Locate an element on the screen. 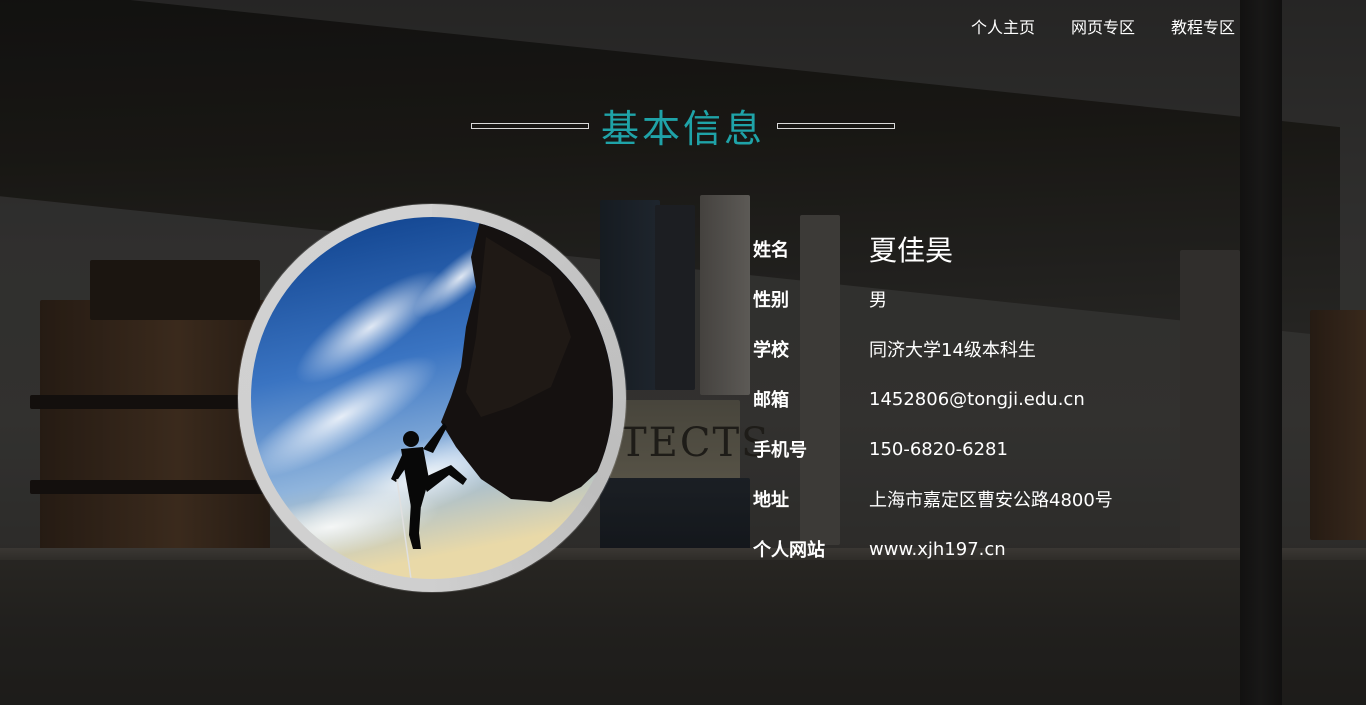 This screenshot has height=705, width=1366. section-header: 基本信息 is located at coordinates (683, 125).